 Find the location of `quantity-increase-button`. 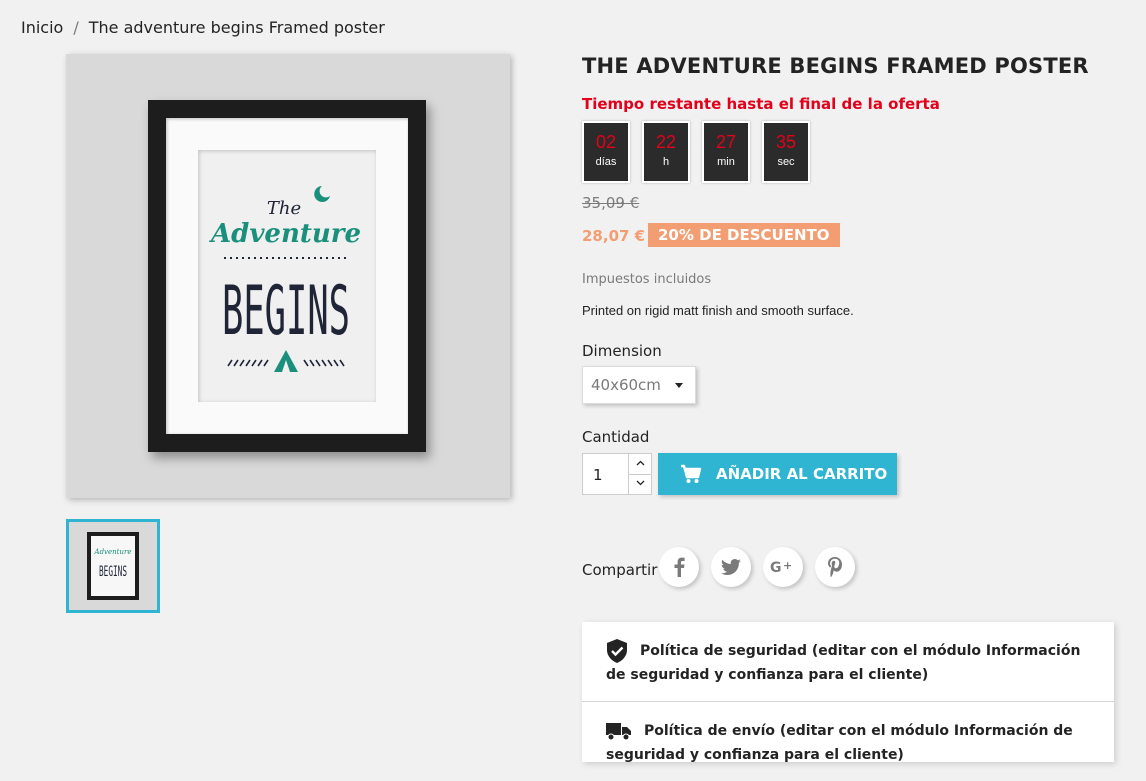

quantity-increase-button is located at coordinates (640, 464).